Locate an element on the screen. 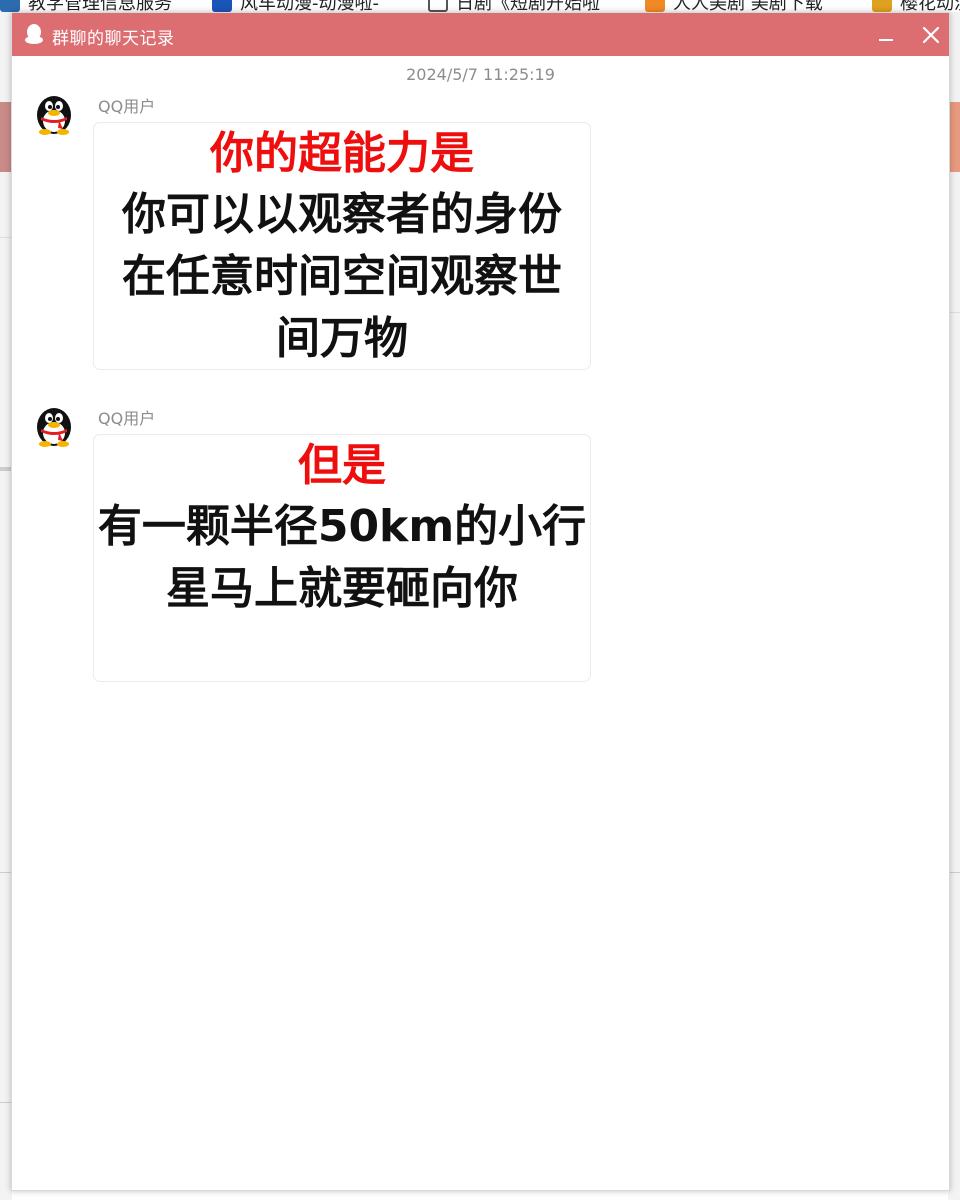  highlight-text: 但是 is located at coordinates (342, 465).